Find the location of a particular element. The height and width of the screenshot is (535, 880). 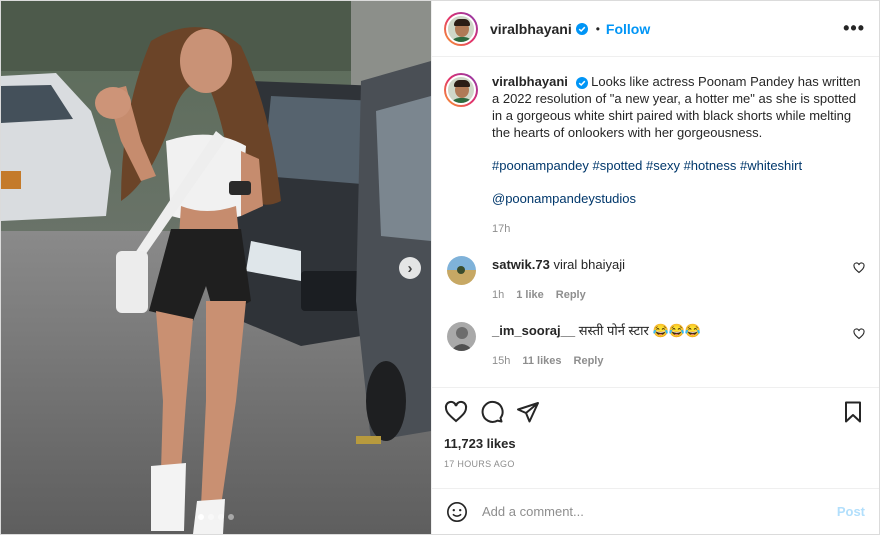

like-heart-icon is located at coordinates (456, 412).